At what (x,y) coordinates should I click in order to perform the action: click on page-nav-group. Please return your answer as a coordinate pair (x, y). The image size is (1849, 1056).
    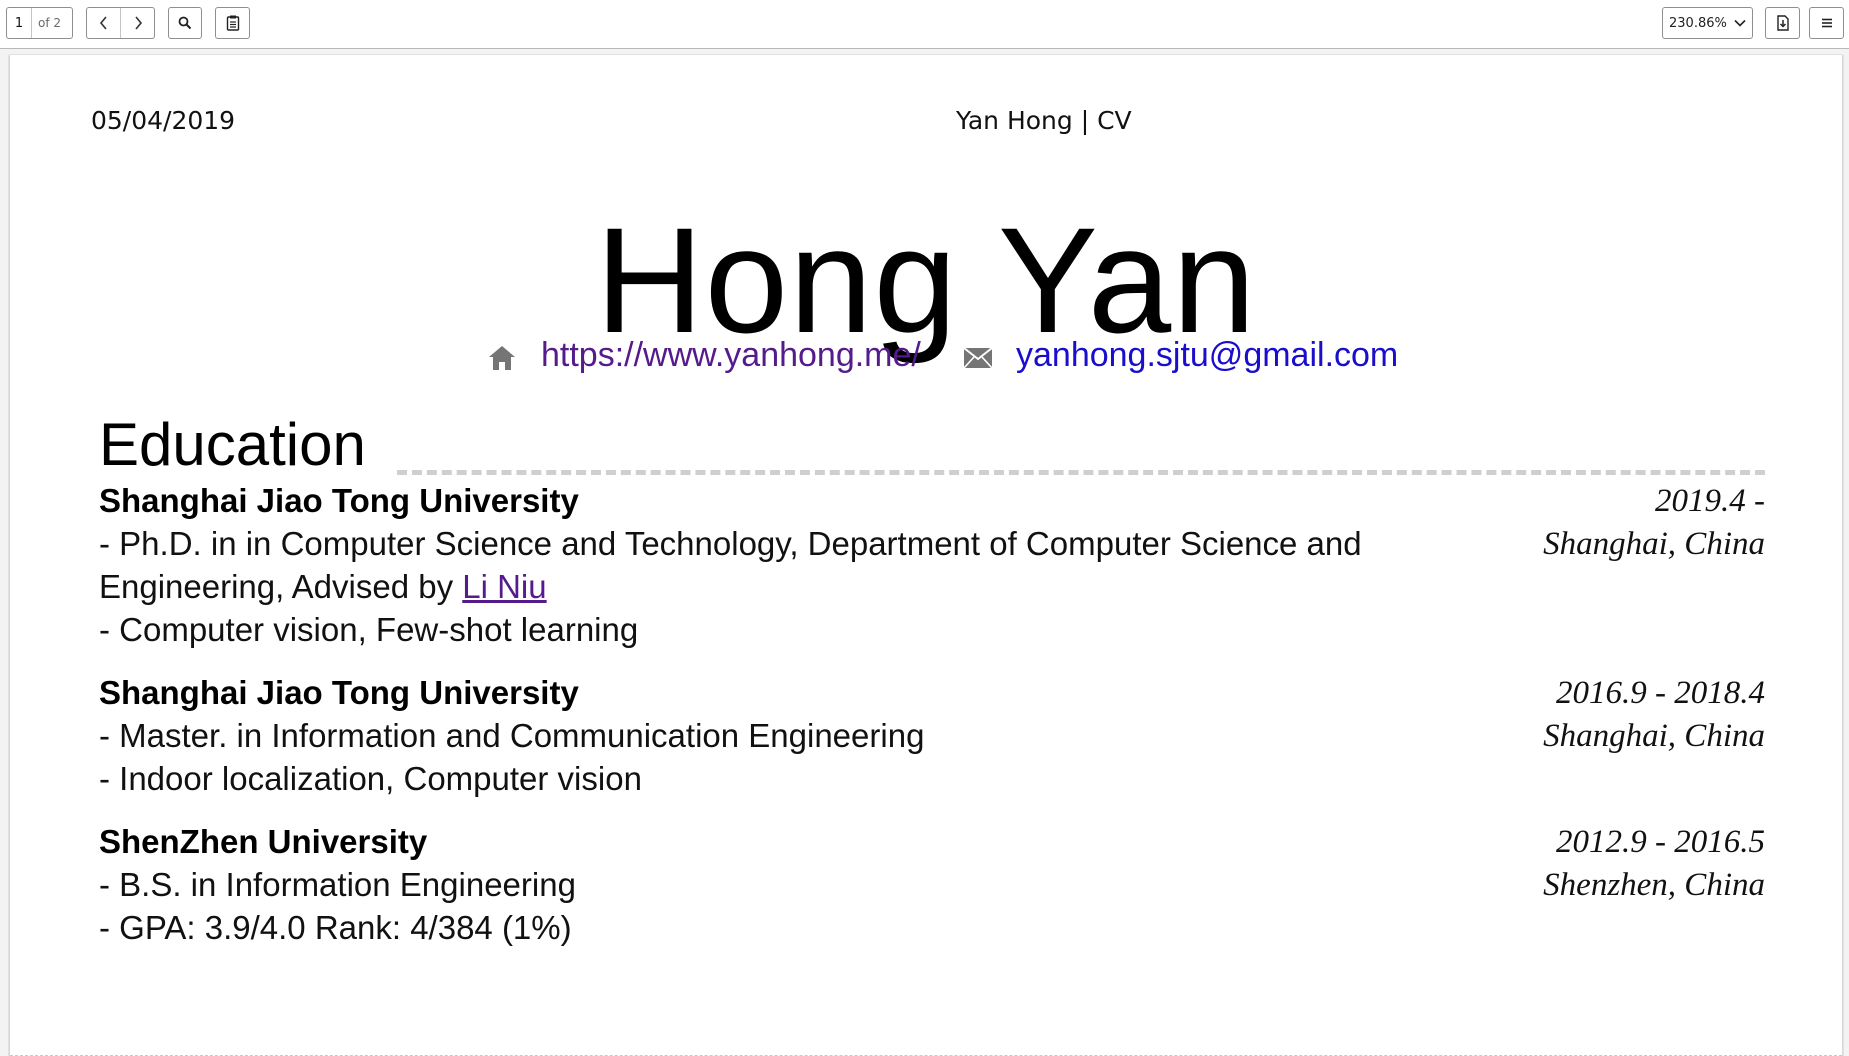
    Looking at the image, I should click on (120, 23).